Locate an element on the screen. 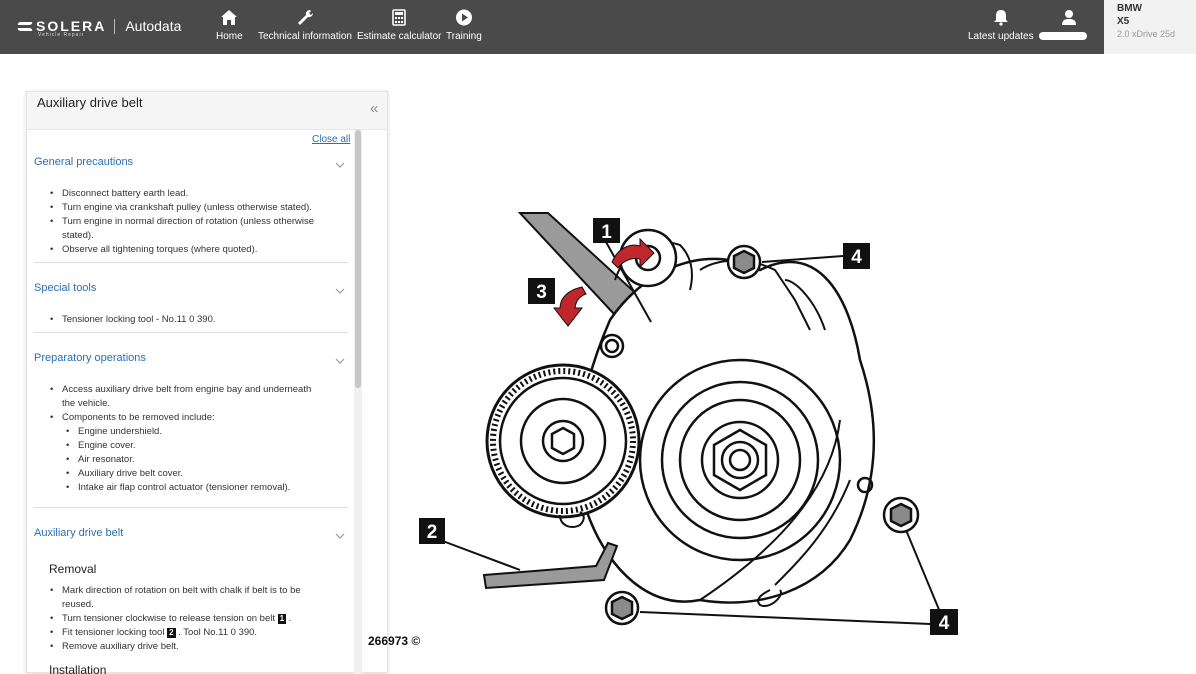  list-subitem: Engine undershield. is located at coordinates (188, 432).